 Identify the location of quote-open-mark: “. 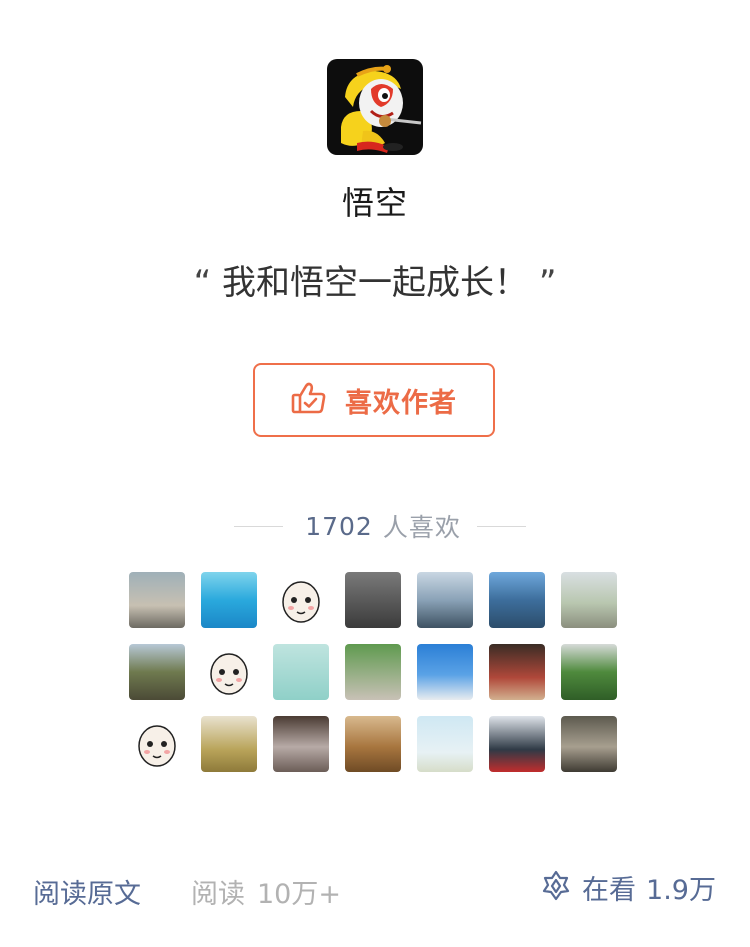
(202, 283).